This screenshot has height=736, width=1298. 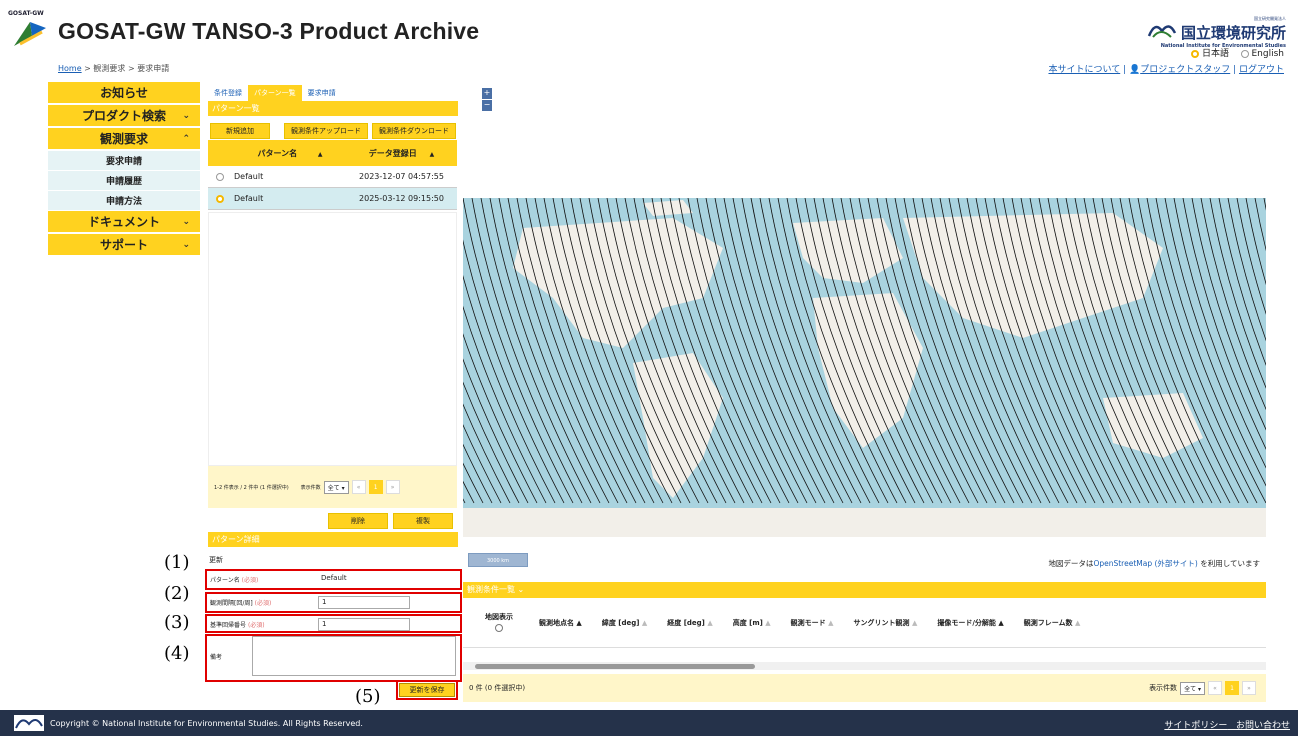 I want to click on sidebar-item-news: お知らせ, so click(x=124, y=93).